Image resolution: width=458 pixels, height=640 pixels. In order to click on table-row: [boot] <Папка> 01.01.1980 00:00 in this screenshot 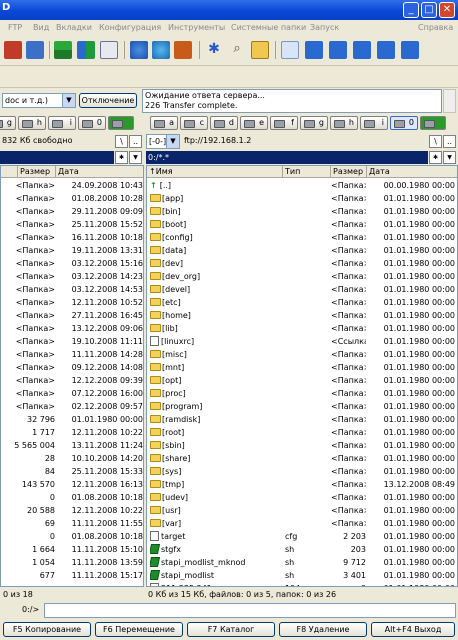, I will do `click(302, 224)`.